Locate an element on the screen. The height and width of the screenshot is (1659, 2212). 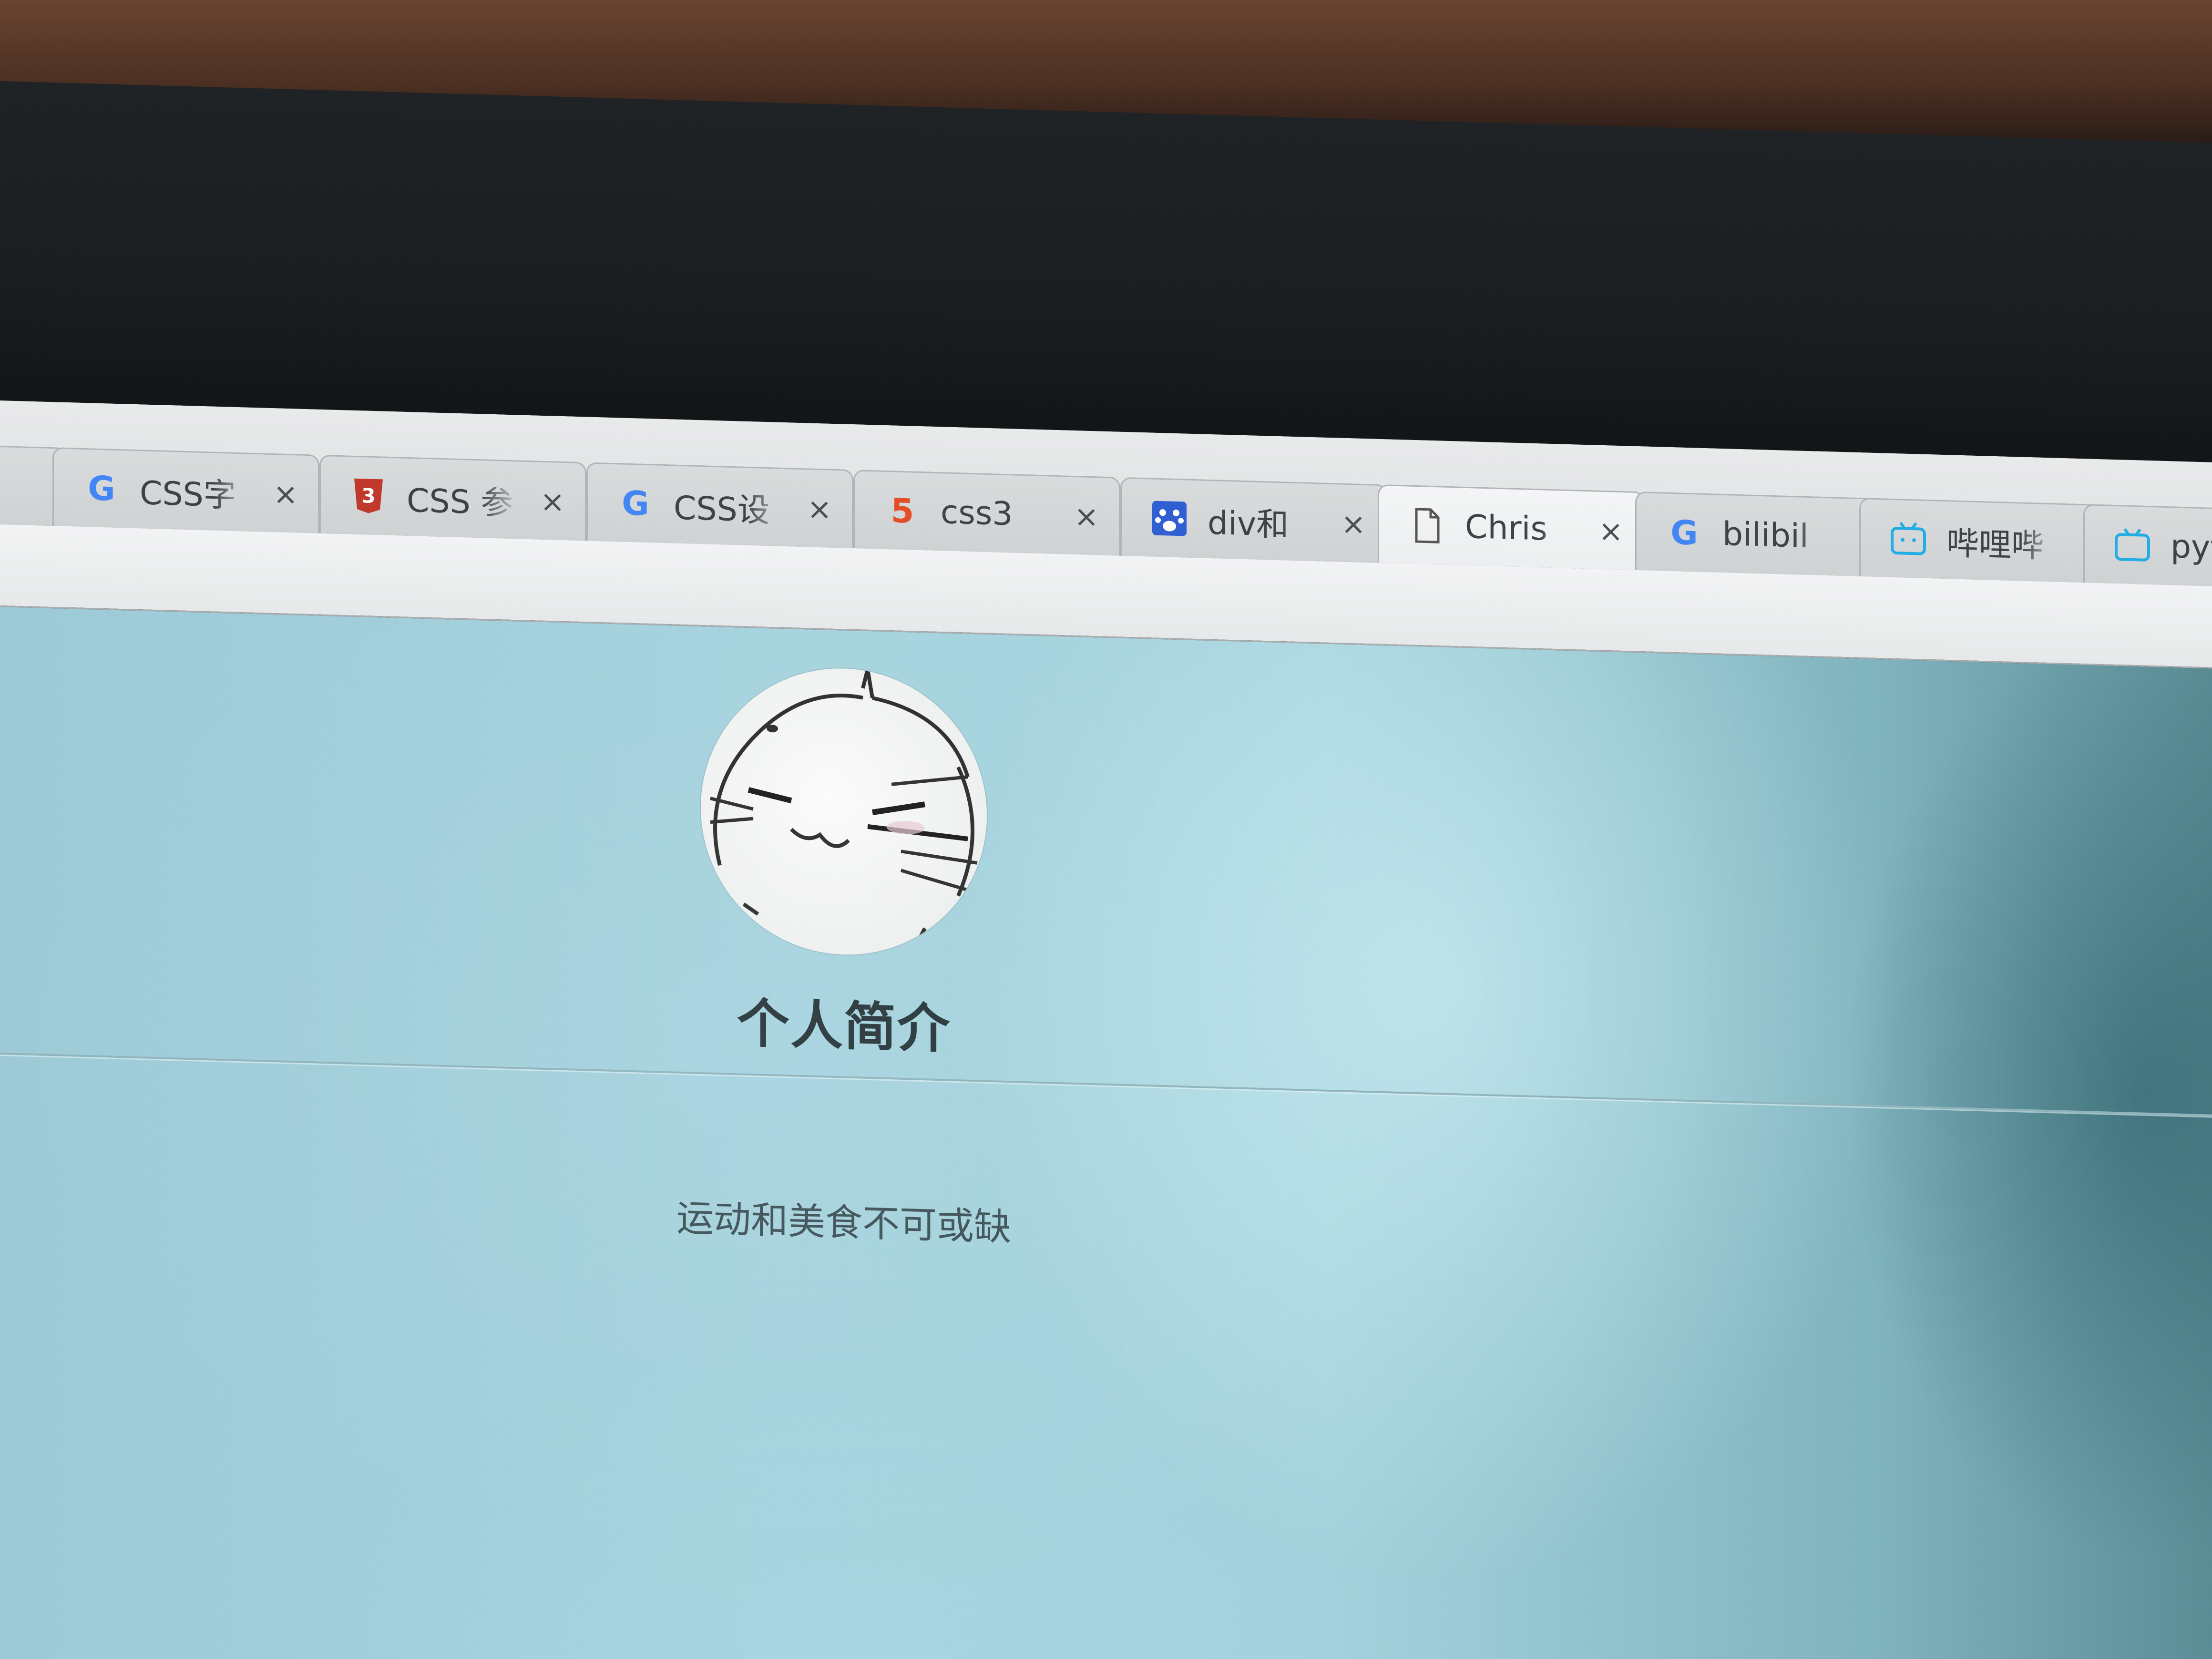
tab-css3: 5 css3 × is located at coordinates (986, 512).